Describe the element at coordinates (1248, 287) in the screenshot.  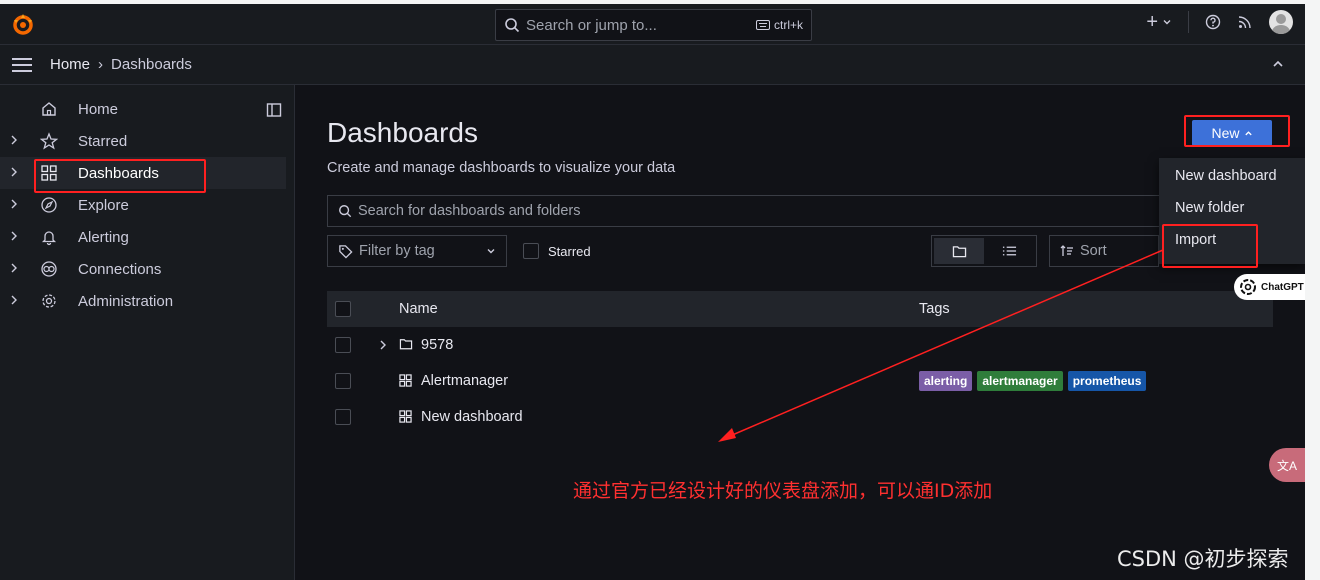
I see `chatgpt-logo-icon` at that location.